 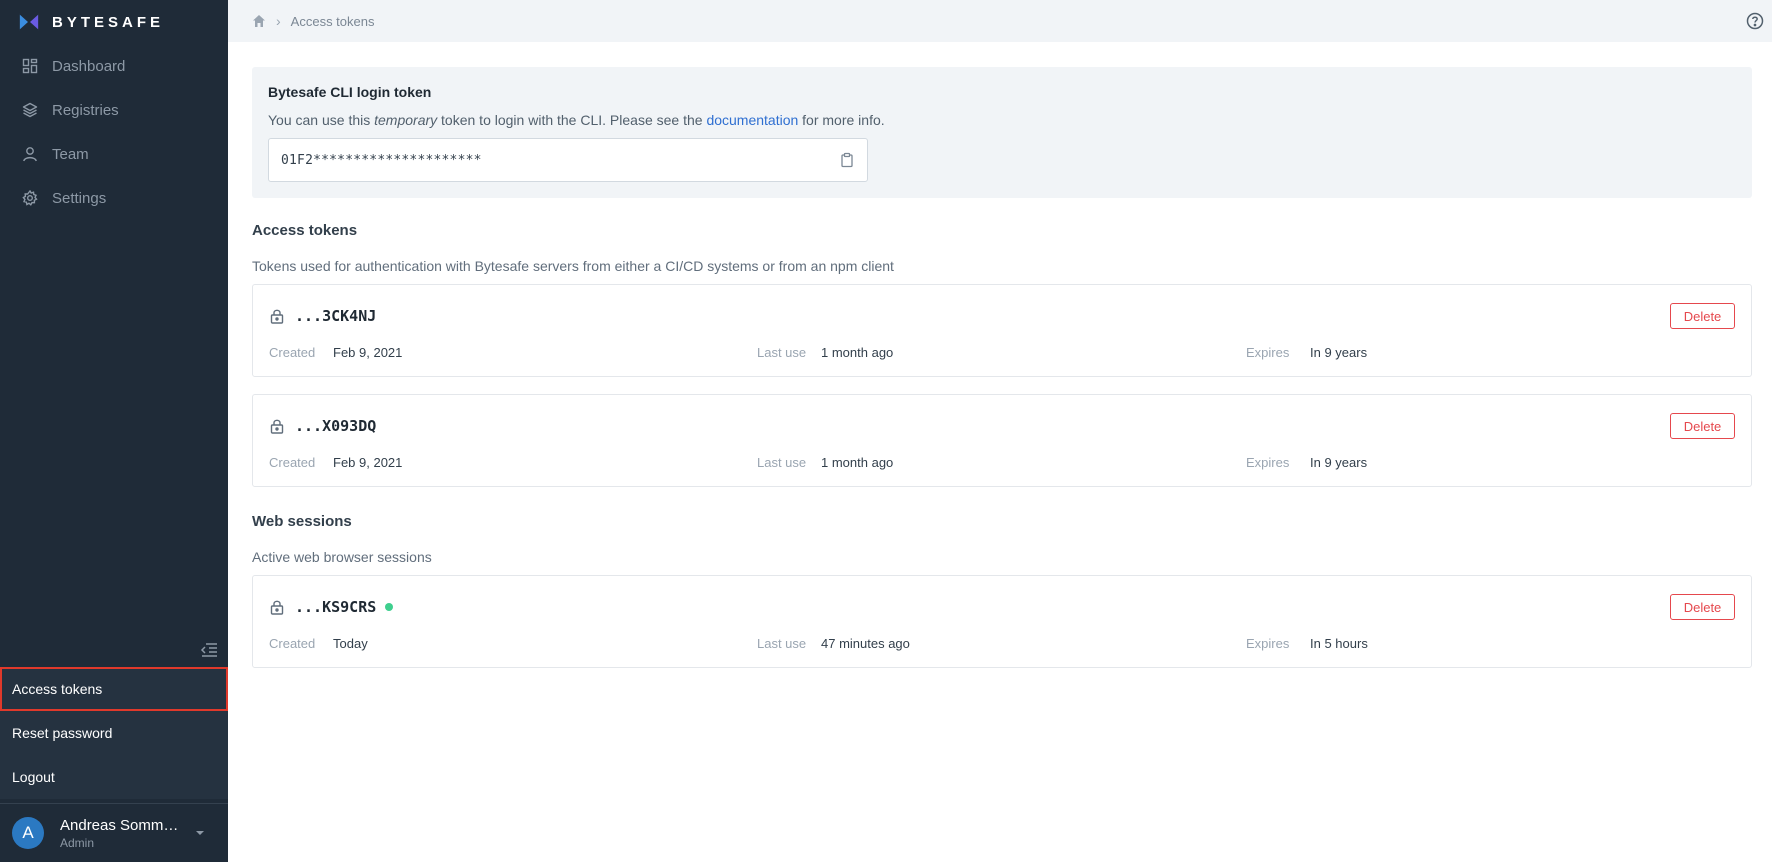 What do you see at coordinates (29, 22) in the screenshot?
I see `bytesafe-logo-icon` at bounding box center [29, 22].